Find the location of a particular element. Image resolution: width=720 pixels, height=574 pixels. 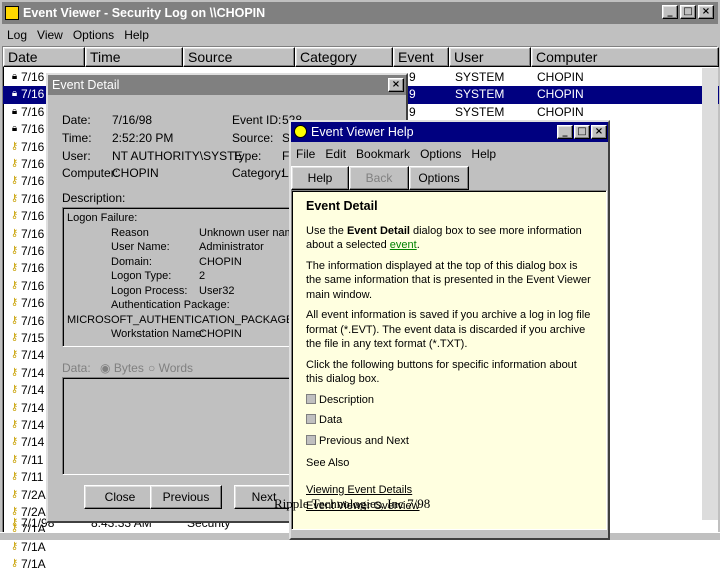

menu-view: View is located at coordinates (50, 35).